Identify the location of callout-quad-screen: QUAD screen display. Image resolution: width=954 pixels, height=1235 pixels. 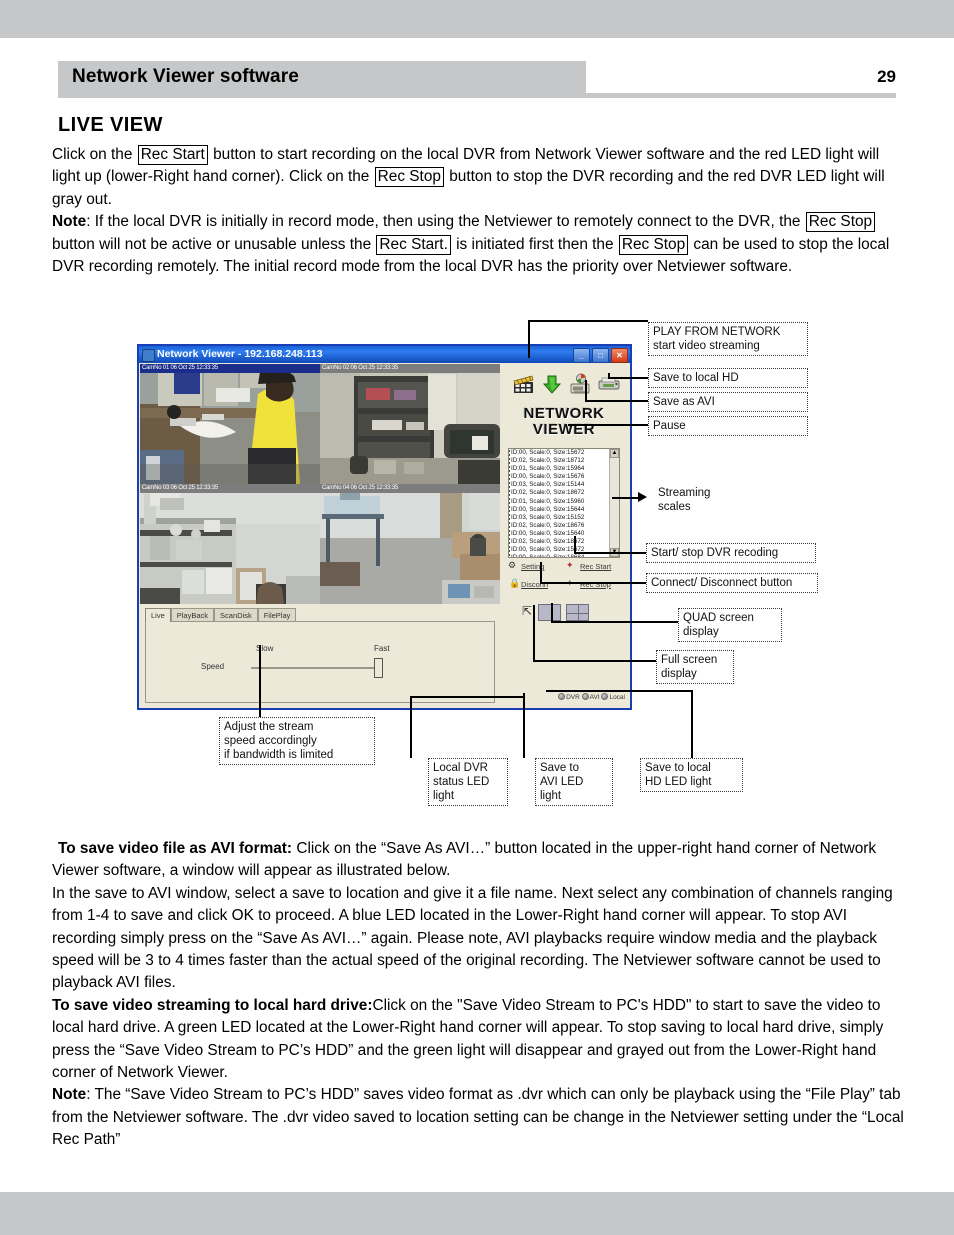
(730, 625).